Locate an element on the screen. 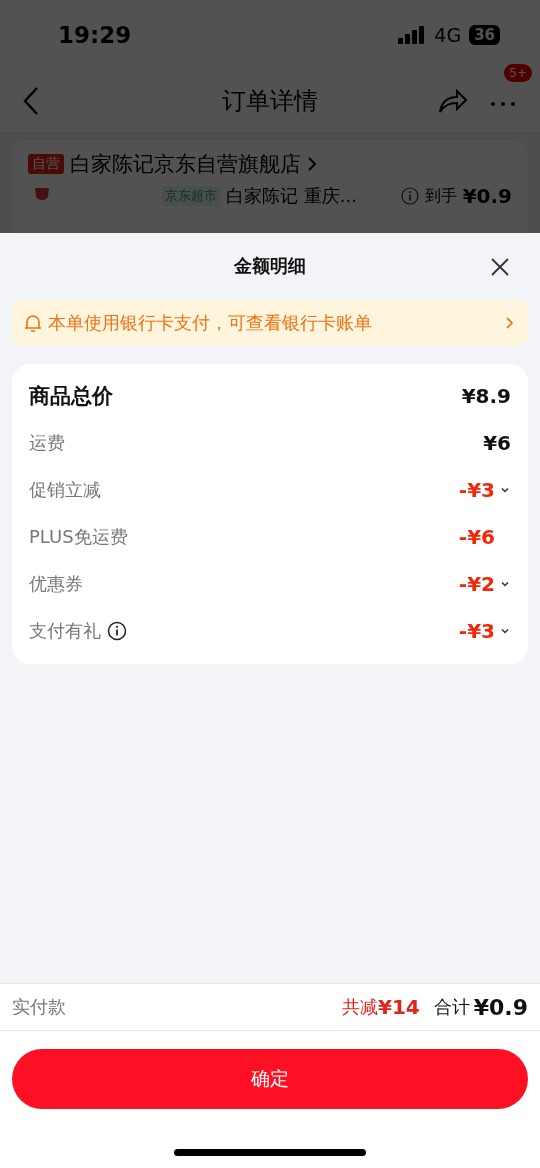 Image resolution: width=540 pixels, height=1168 pixels. product-price: ¥0.9 is located at coordinates (487, 196).